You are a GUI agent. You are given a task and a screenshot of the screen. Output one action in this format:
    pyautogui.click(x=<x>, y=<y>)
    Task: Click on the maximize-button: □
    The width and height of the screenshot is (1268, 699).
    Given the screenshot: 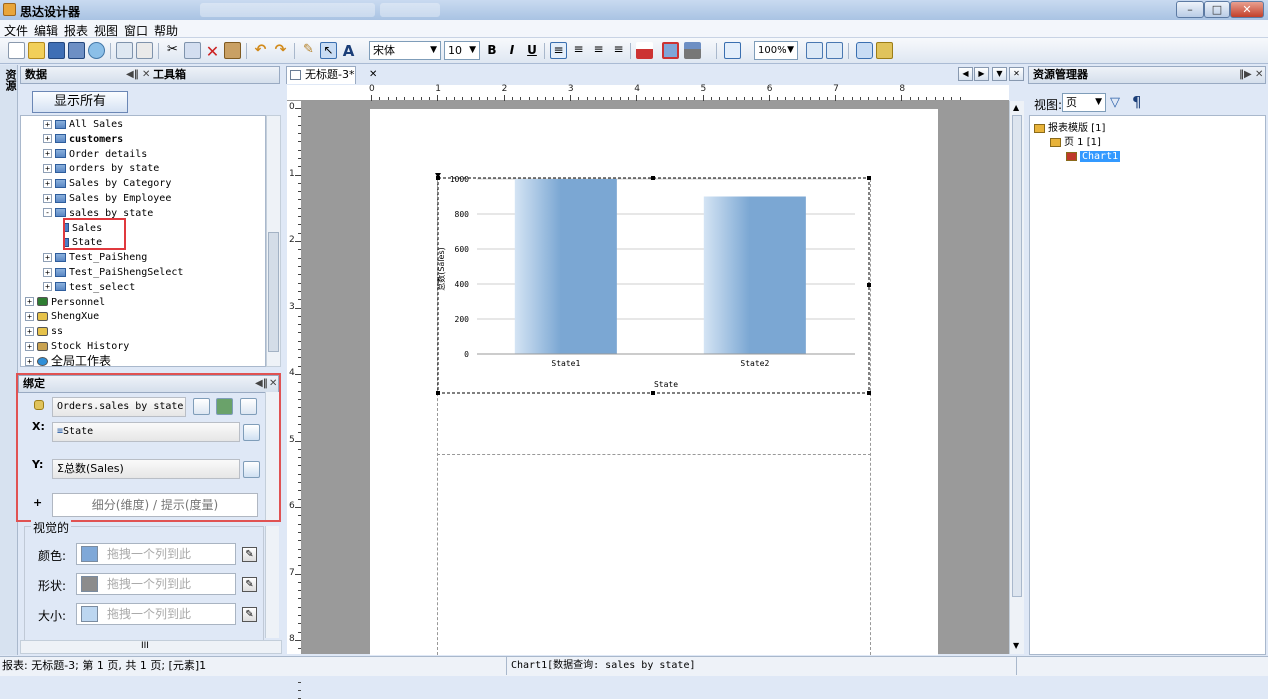 What is the action you would take?
    pyautogui.click(x=1217, y=9)
    